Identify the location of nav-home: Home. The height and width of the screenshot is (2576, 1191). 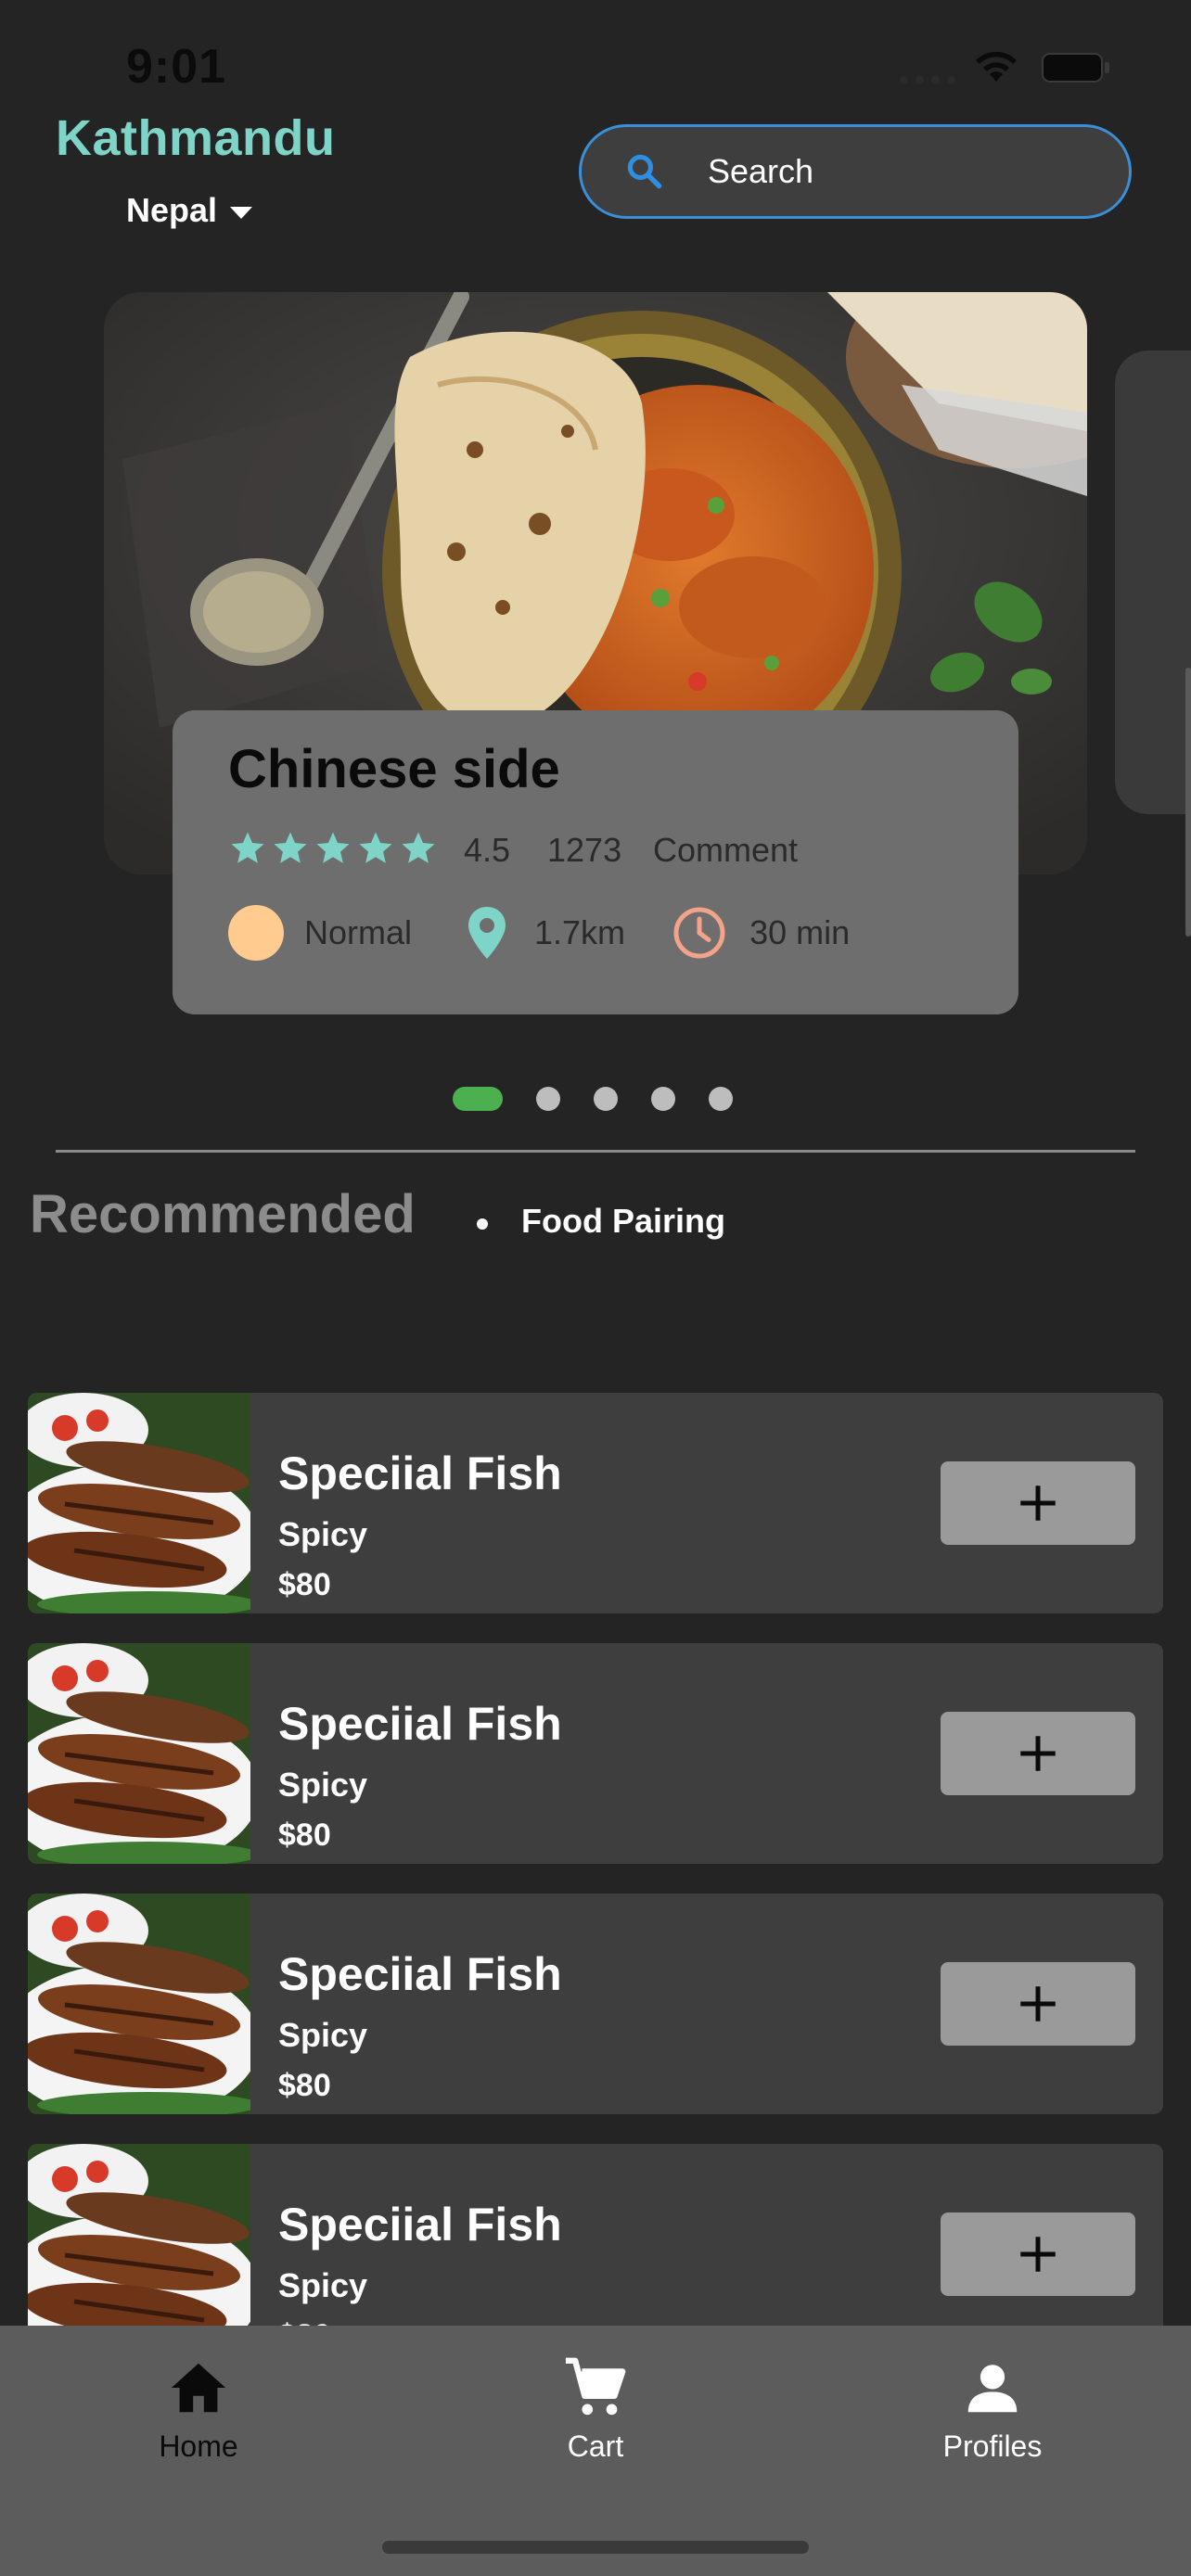
(198, 2409).